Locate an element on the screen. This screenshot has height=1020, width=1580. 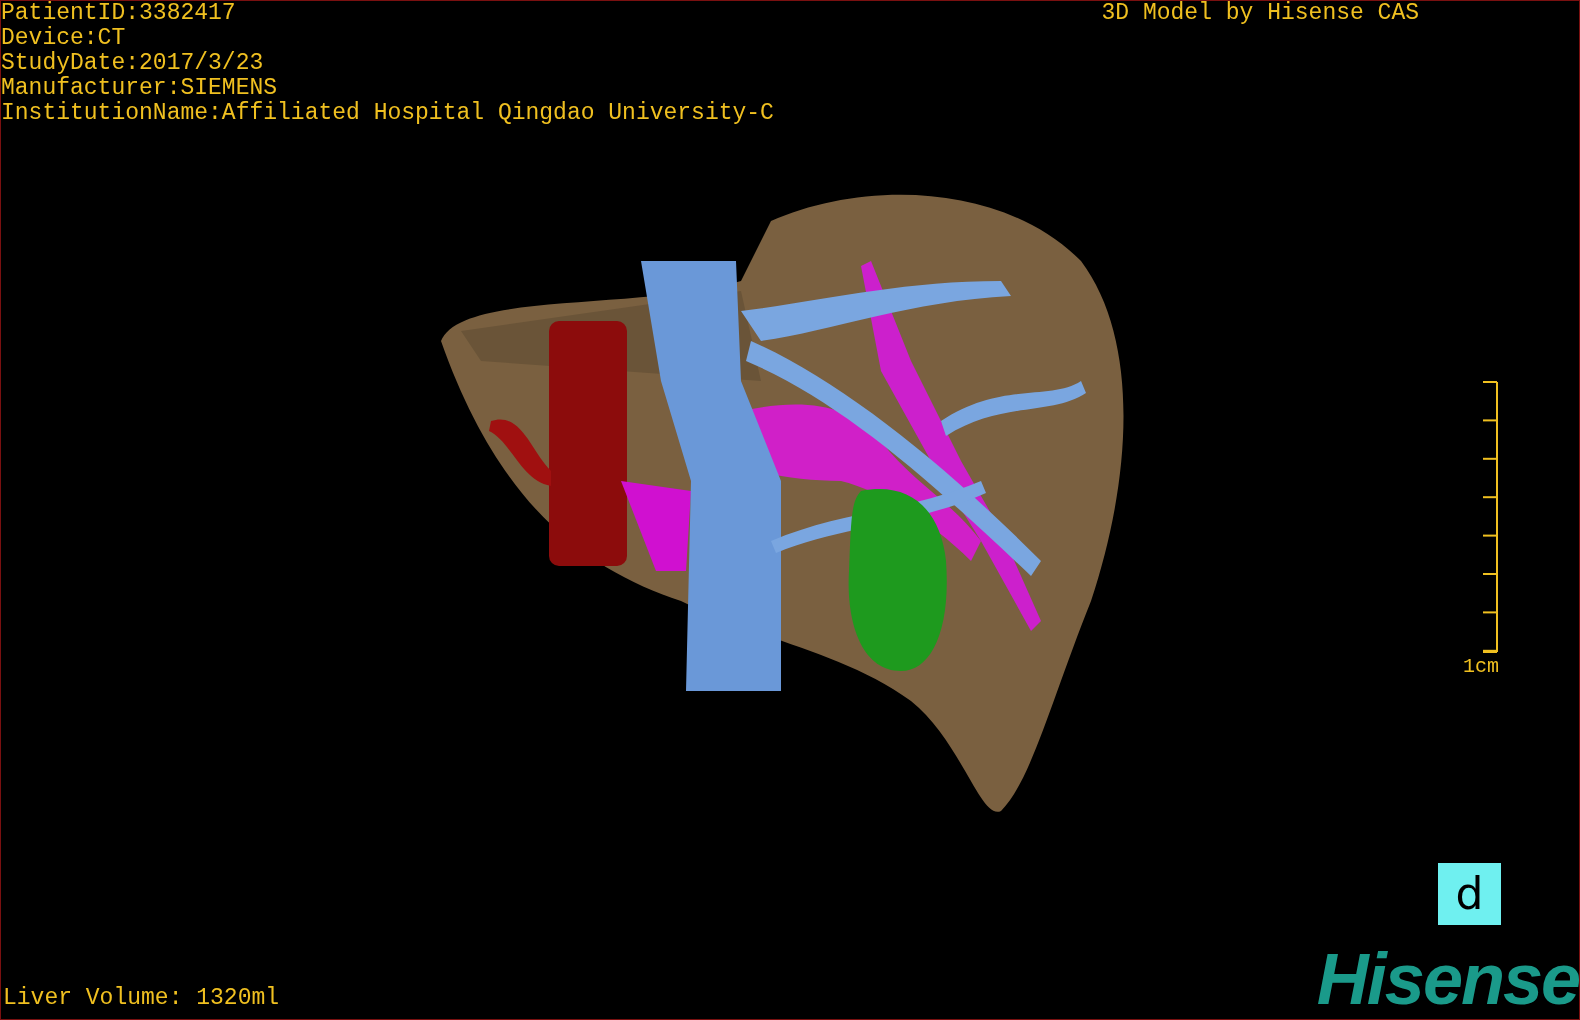
info-line: PatientID:3382417 is located at coordinates (119, 13).